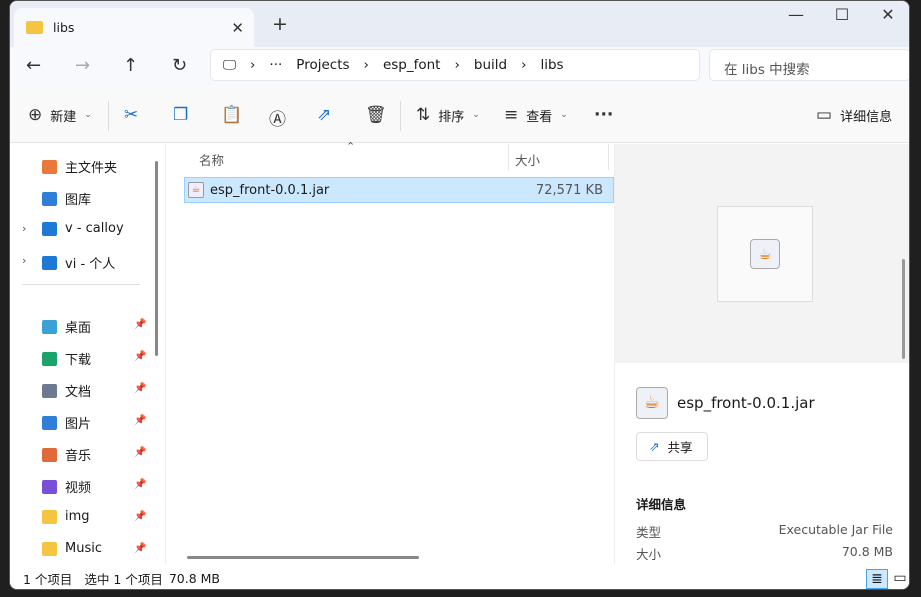  Describe the element at coordinates (60, 115) in the screenshot. I see `new-button: ⊕ 新建 ⌄` at that location.